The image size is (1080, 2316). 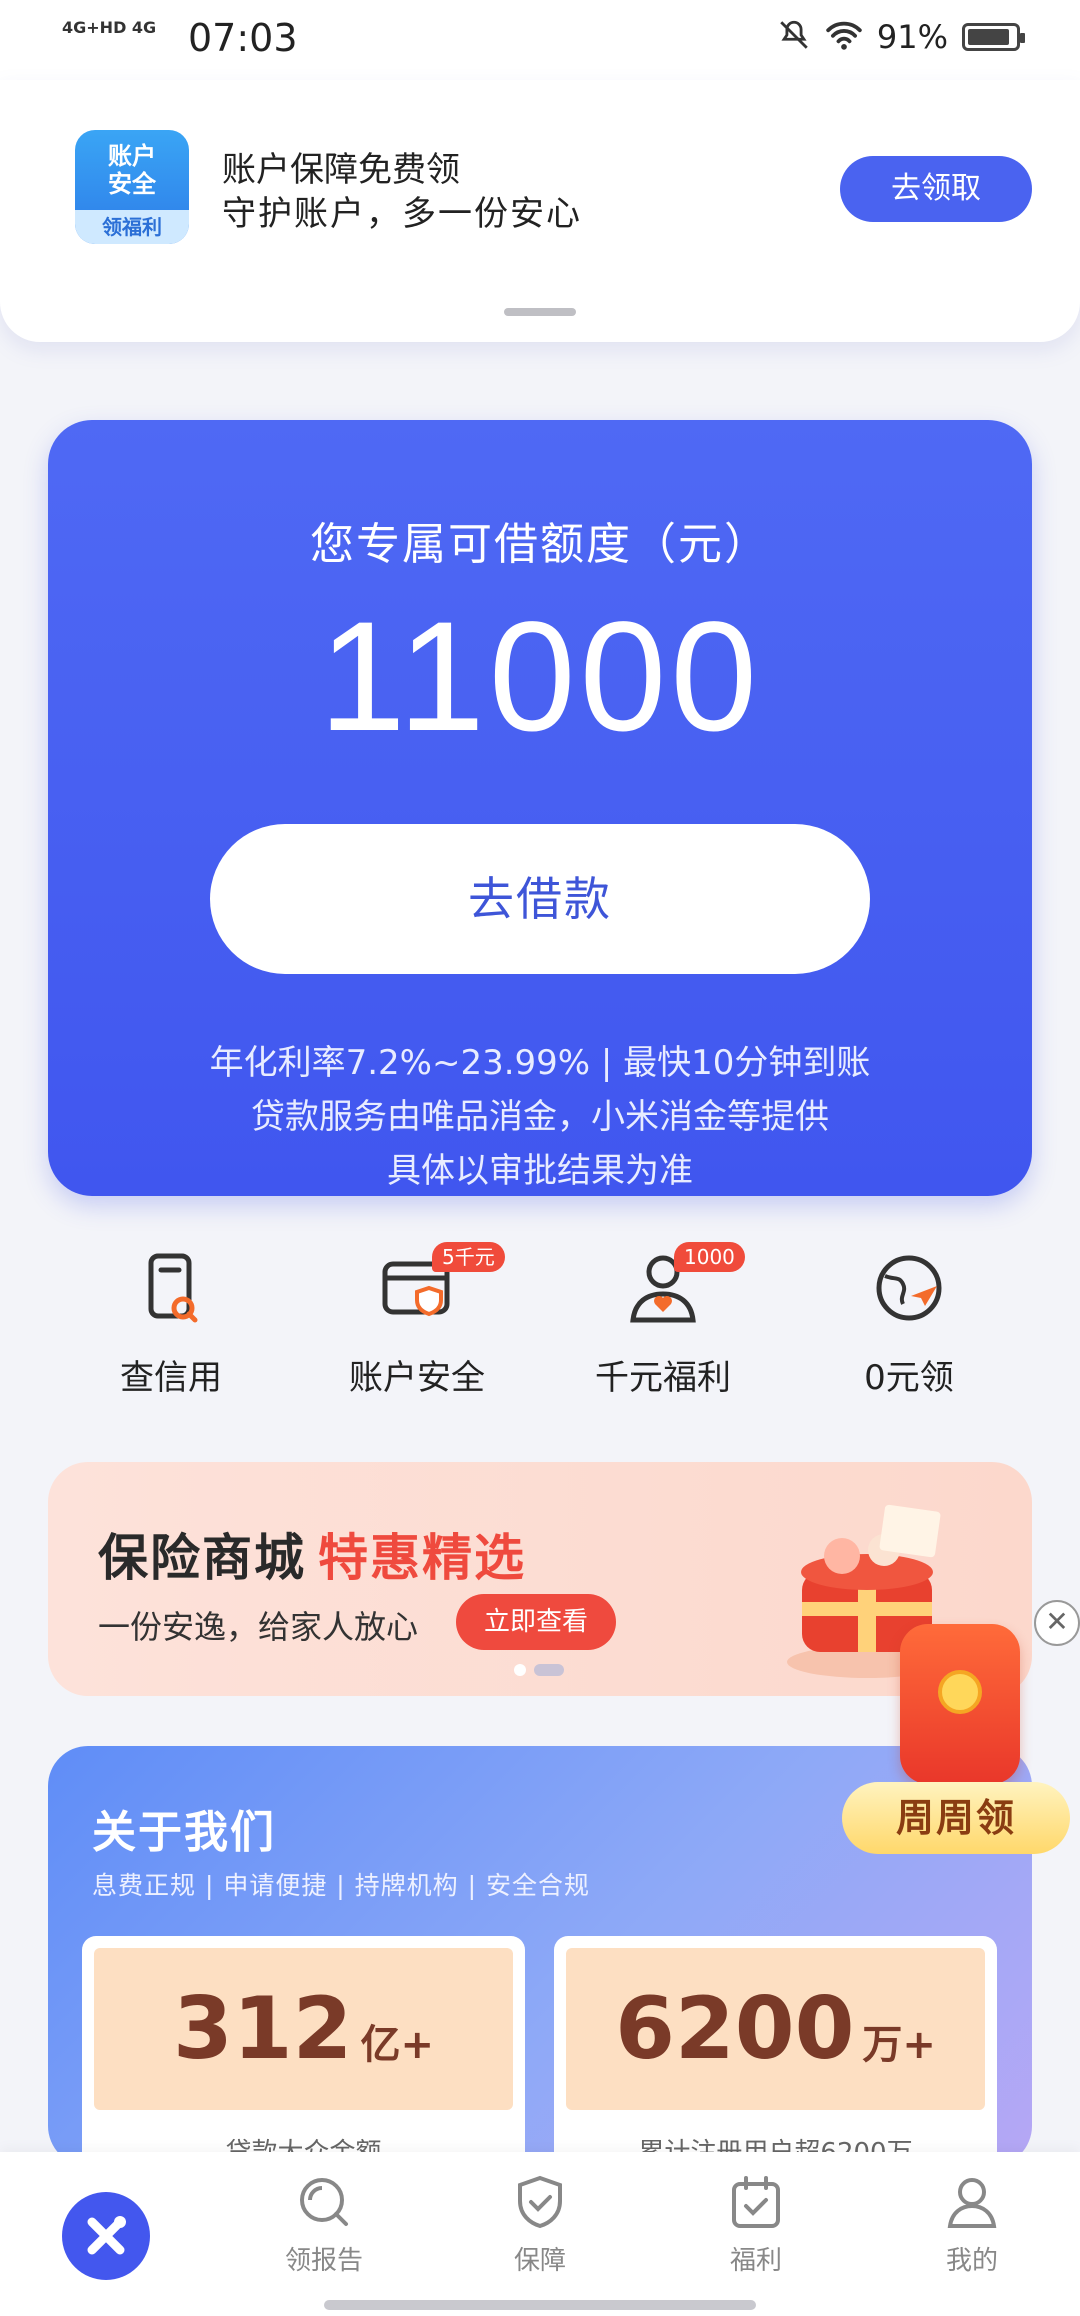 What do you see at coordinates (912, 37) in the screenshot?
I see `battery-percent: 91%` at bounding box center [912, 37].